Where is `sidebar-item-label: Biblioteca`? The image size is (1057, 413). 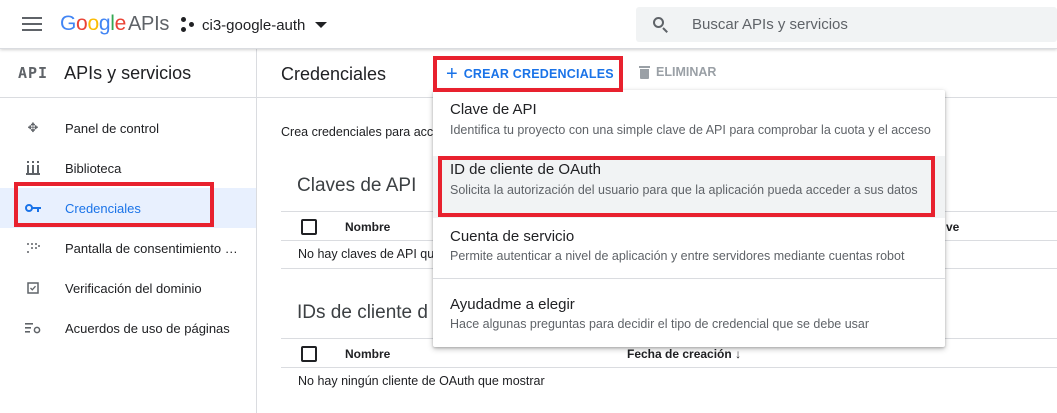 sidebar-item-label: Biblioteca is located at coordinates (93, 168).